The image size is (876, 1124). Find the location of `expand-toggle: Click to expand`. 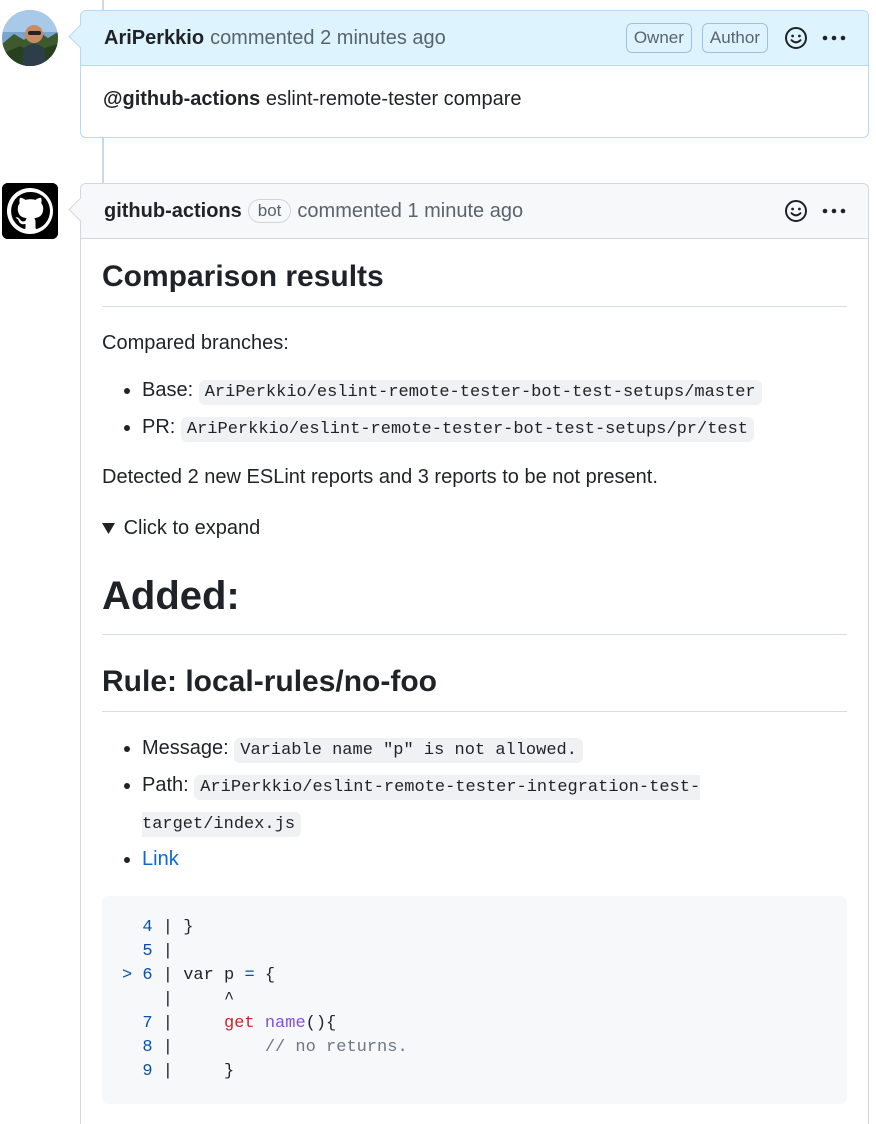

expand-toggle: Click to expand is located at coordinates (474, 528).